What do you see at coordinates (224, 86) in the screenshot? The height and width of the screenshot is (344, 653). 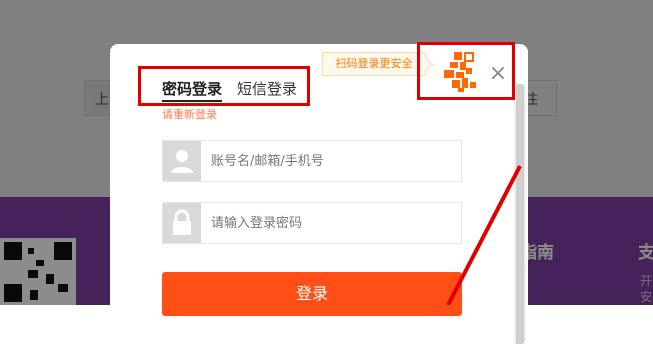 I see `annotation-box-tabs` at bounding box center [224, 86].